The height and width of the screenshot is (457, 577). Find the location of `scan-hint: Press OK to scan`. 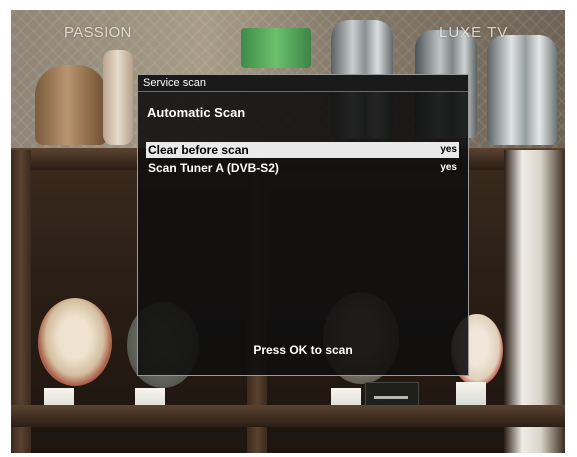

scan-hint: Press OK to scan is located at coordinates (303, 350).